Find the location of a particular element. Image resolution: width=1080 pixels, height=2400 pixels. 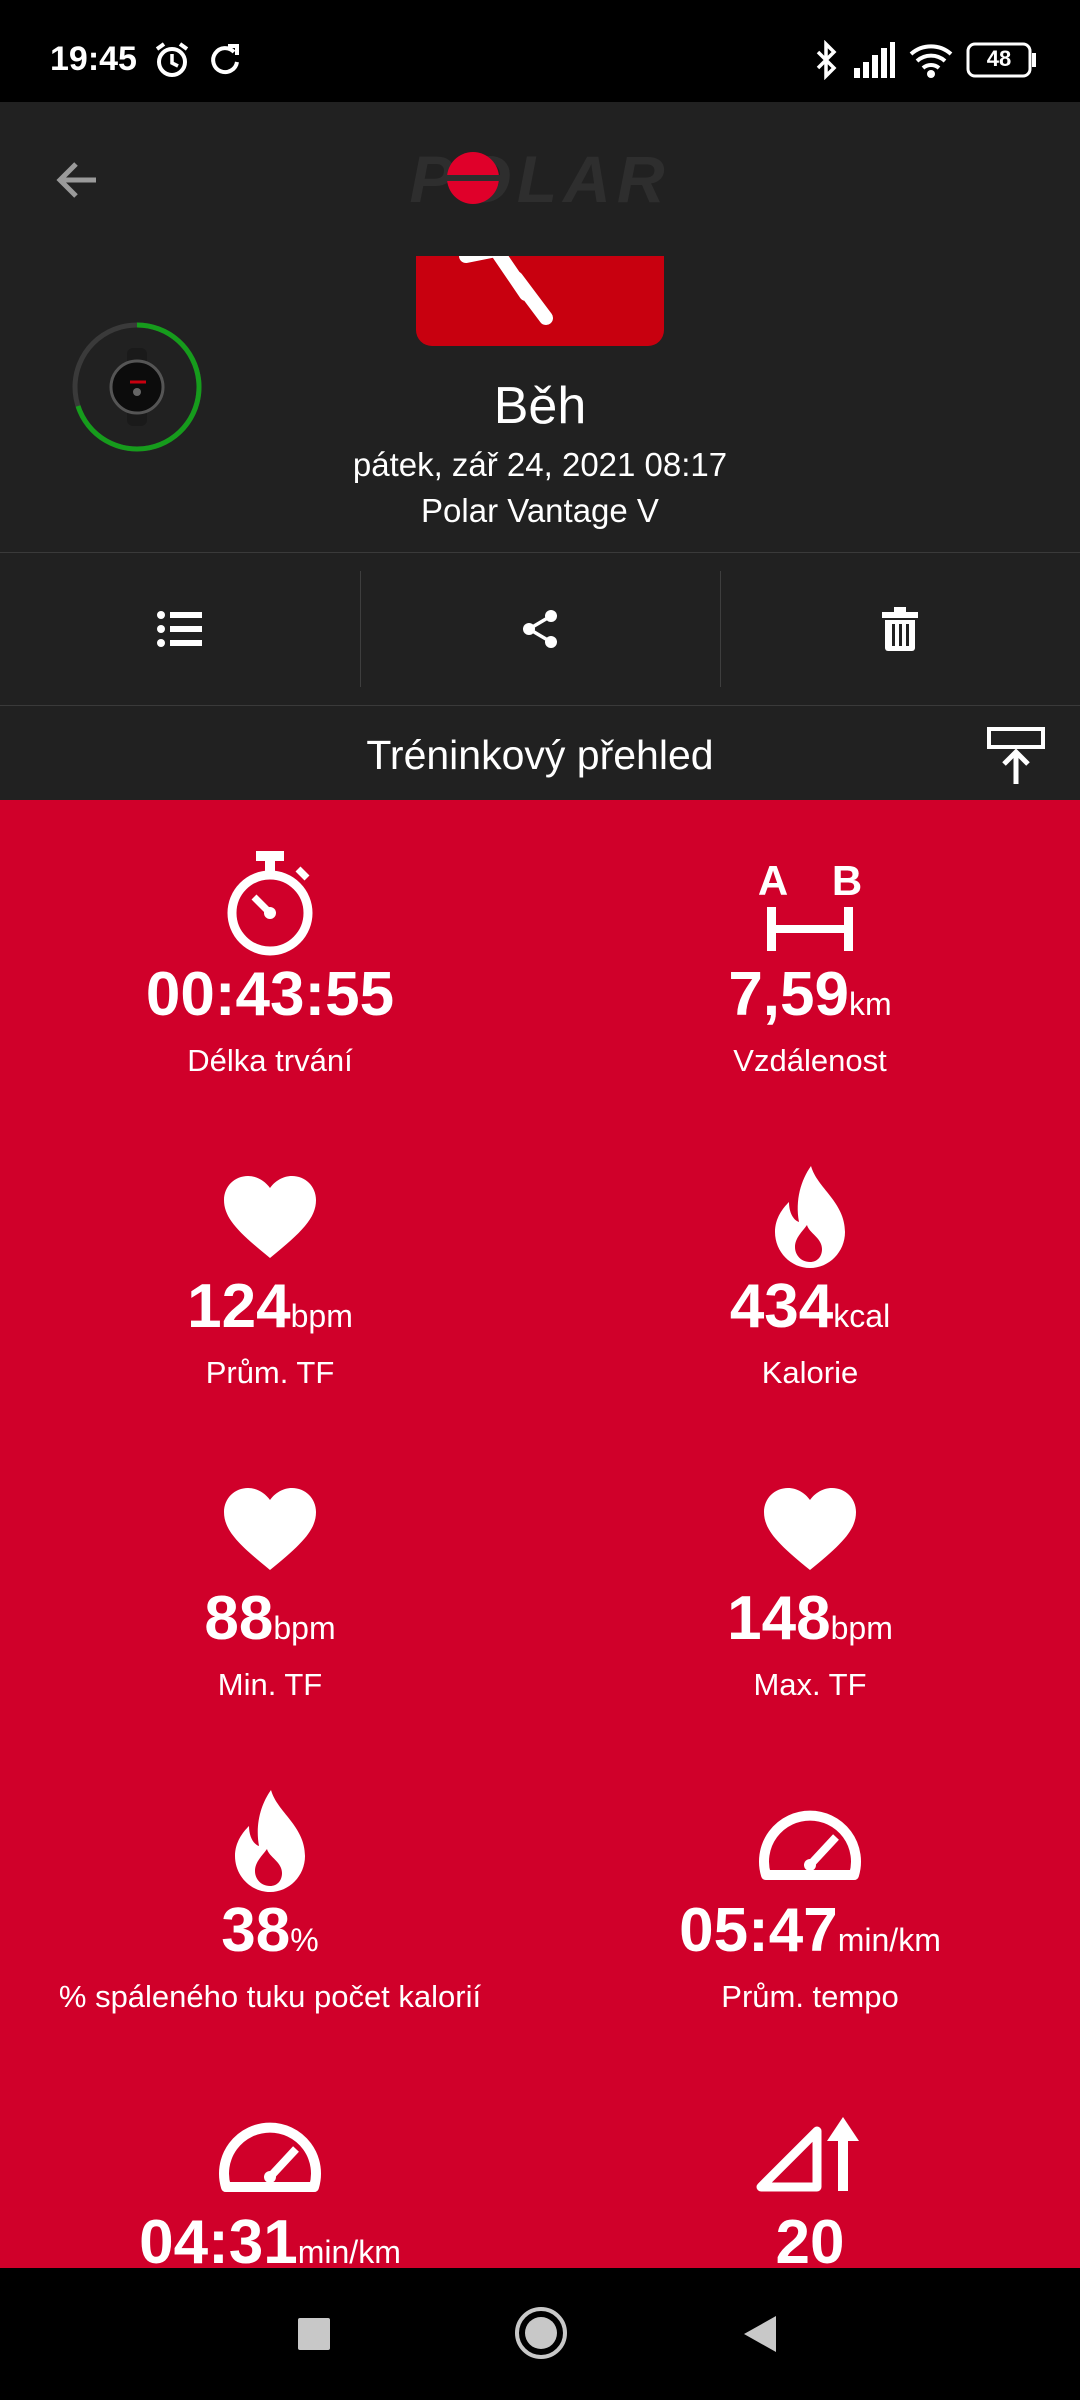

stat-avg-pace: 05:47min/km Prům. tempo is located at coordinates (810, 1900).